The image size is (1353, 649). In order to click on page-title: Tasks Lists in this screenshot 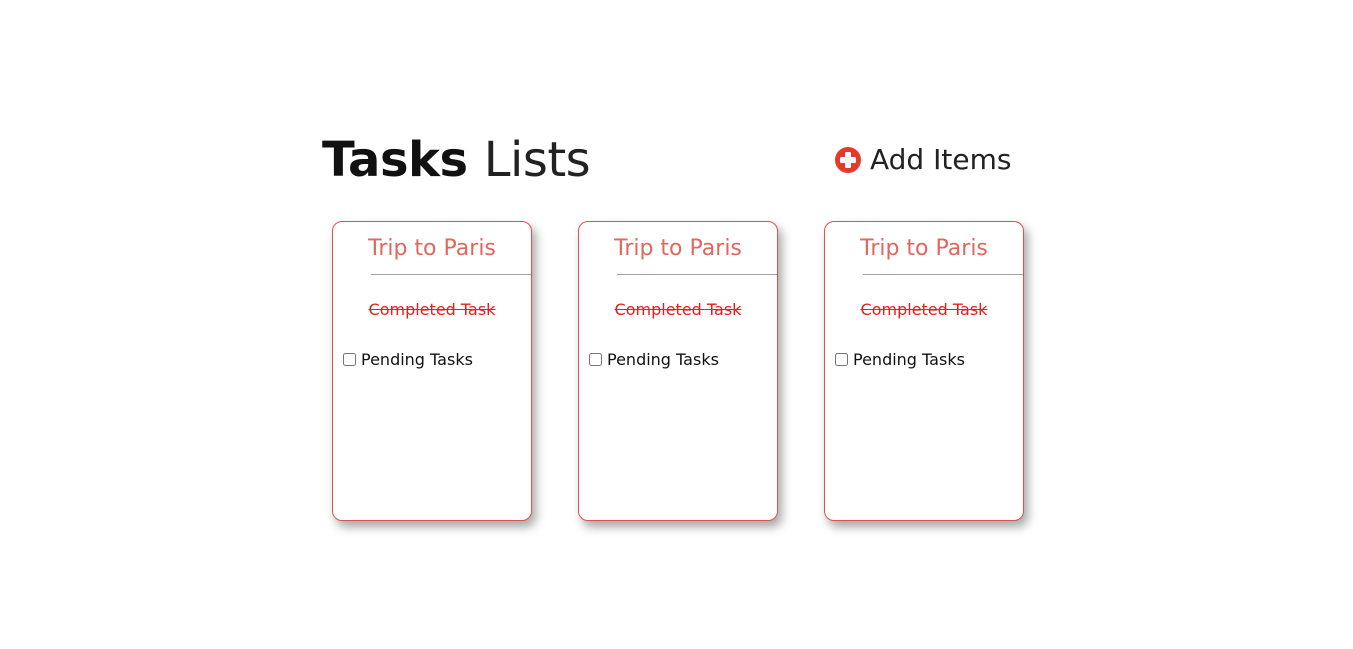, I will do `click(456, 160)`.